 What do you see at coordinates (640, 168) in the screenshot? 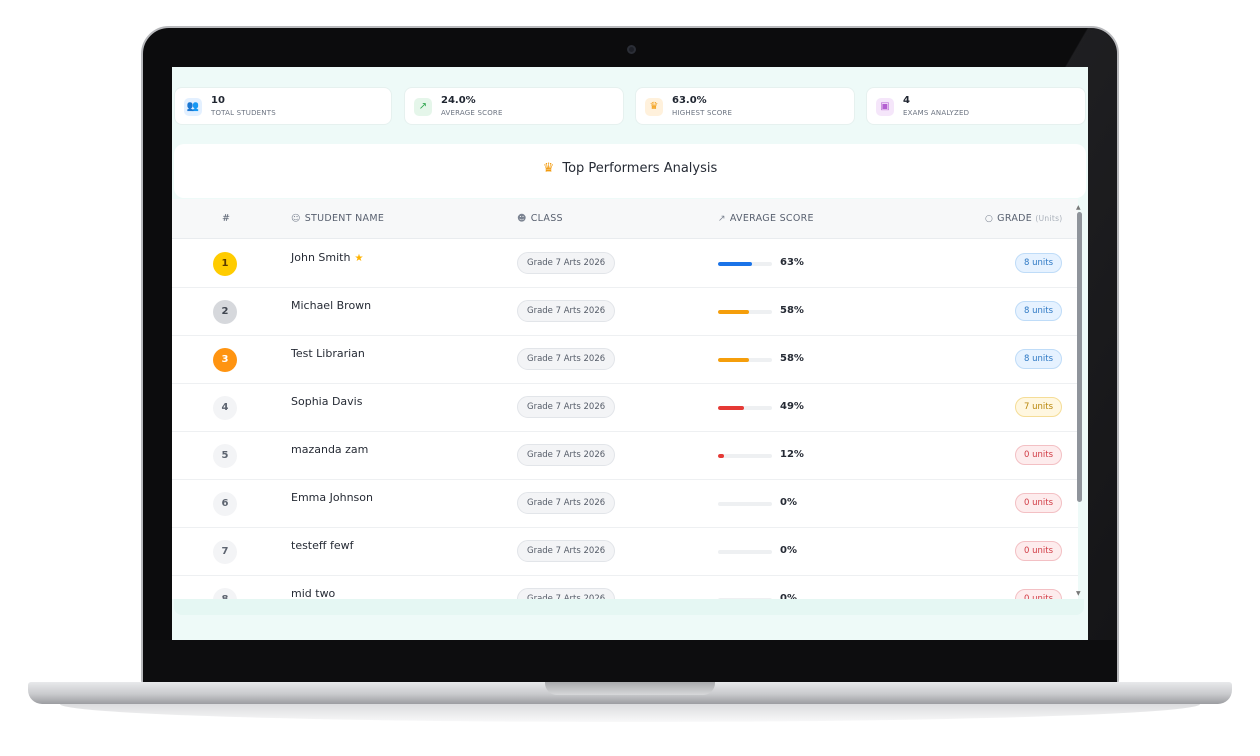
I see `panel-title-text: Top Performers Analysis` at bounding box center [640, 168].